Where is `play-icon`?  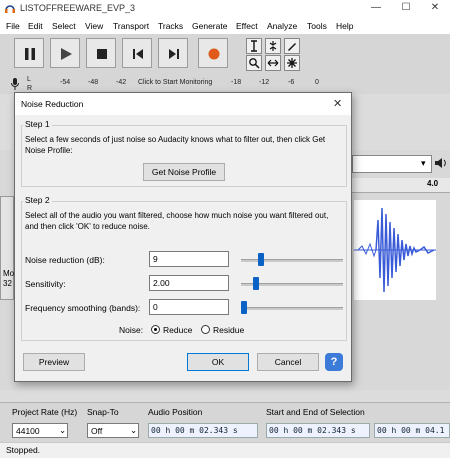 play-icon is located at coordinates (66, 54).